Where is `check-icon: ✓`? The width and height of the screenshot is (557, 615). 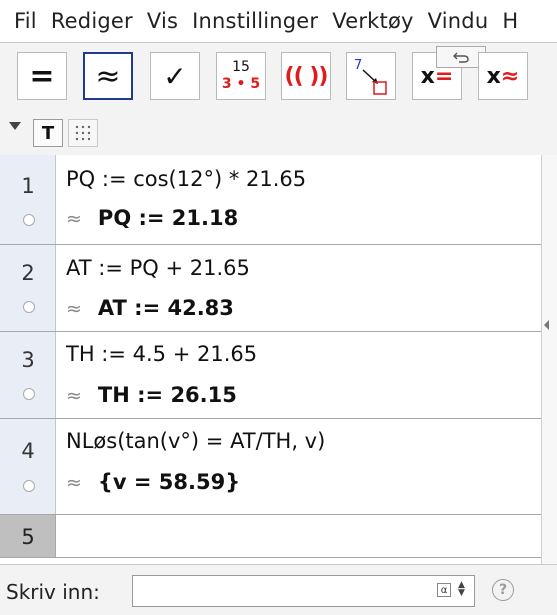
check-icon: ✓ is located at coordinates (175, 76).